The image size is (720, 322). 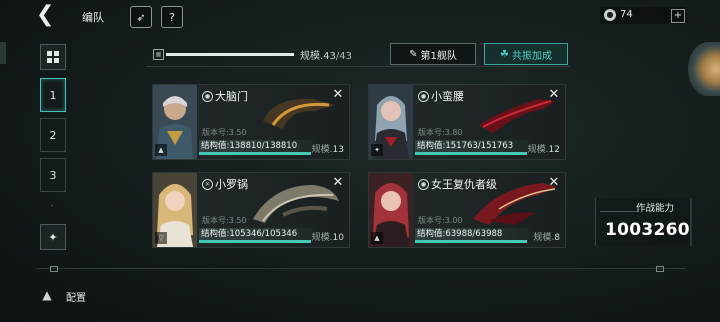 I want to click on ship-scale-value: 8, so click(x=557, y=238).